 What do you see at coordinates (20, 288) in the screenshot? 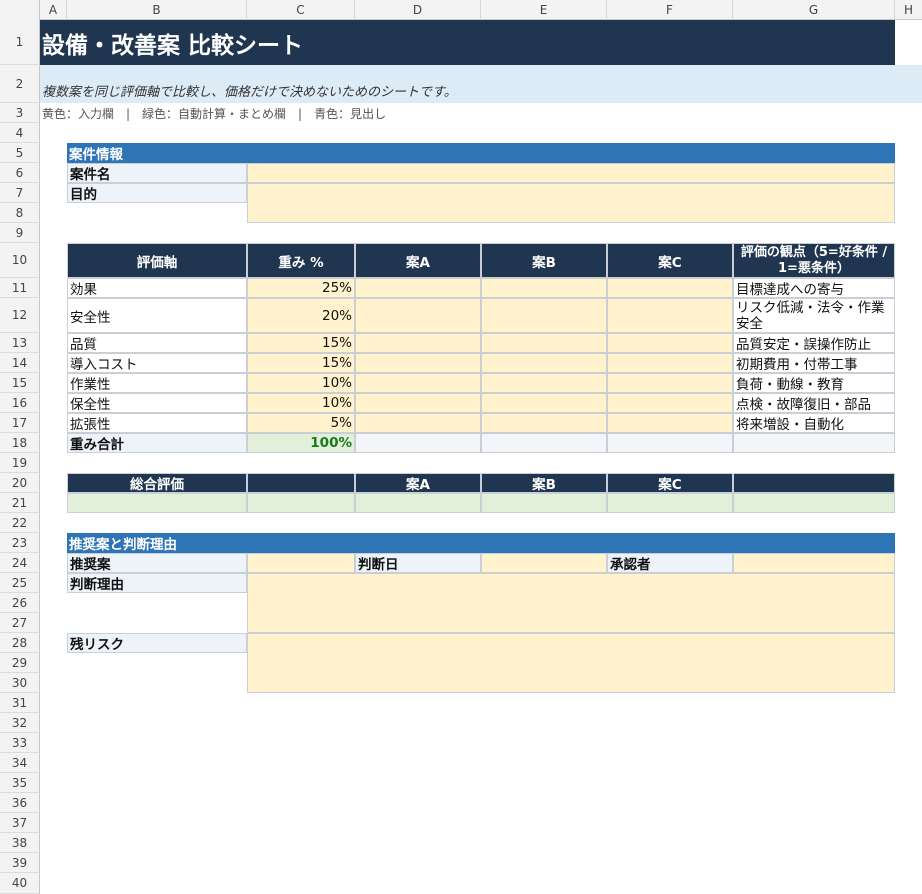
I see `row-header: 11` at bounding box center [20, 288].